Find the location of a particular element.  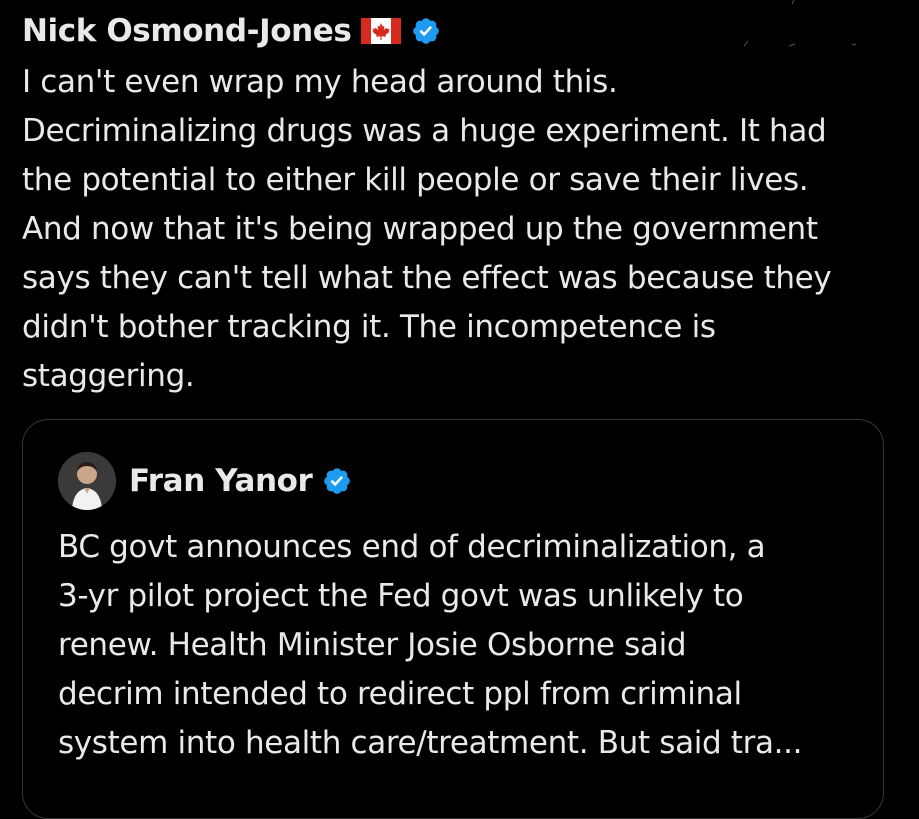

quoted-post-author-name: Fran Yanor is located at coordinates (221, 481).